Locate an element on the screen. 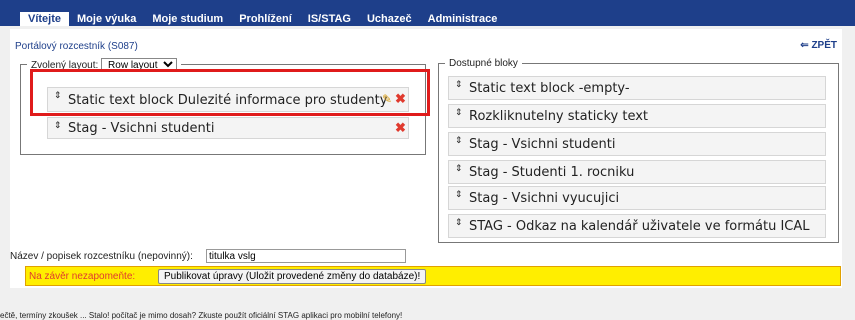 Image resolution: width=855 pixels, height=320 pixels. tab-is-stag: IS/STAG is located at coordinates (329, 19).